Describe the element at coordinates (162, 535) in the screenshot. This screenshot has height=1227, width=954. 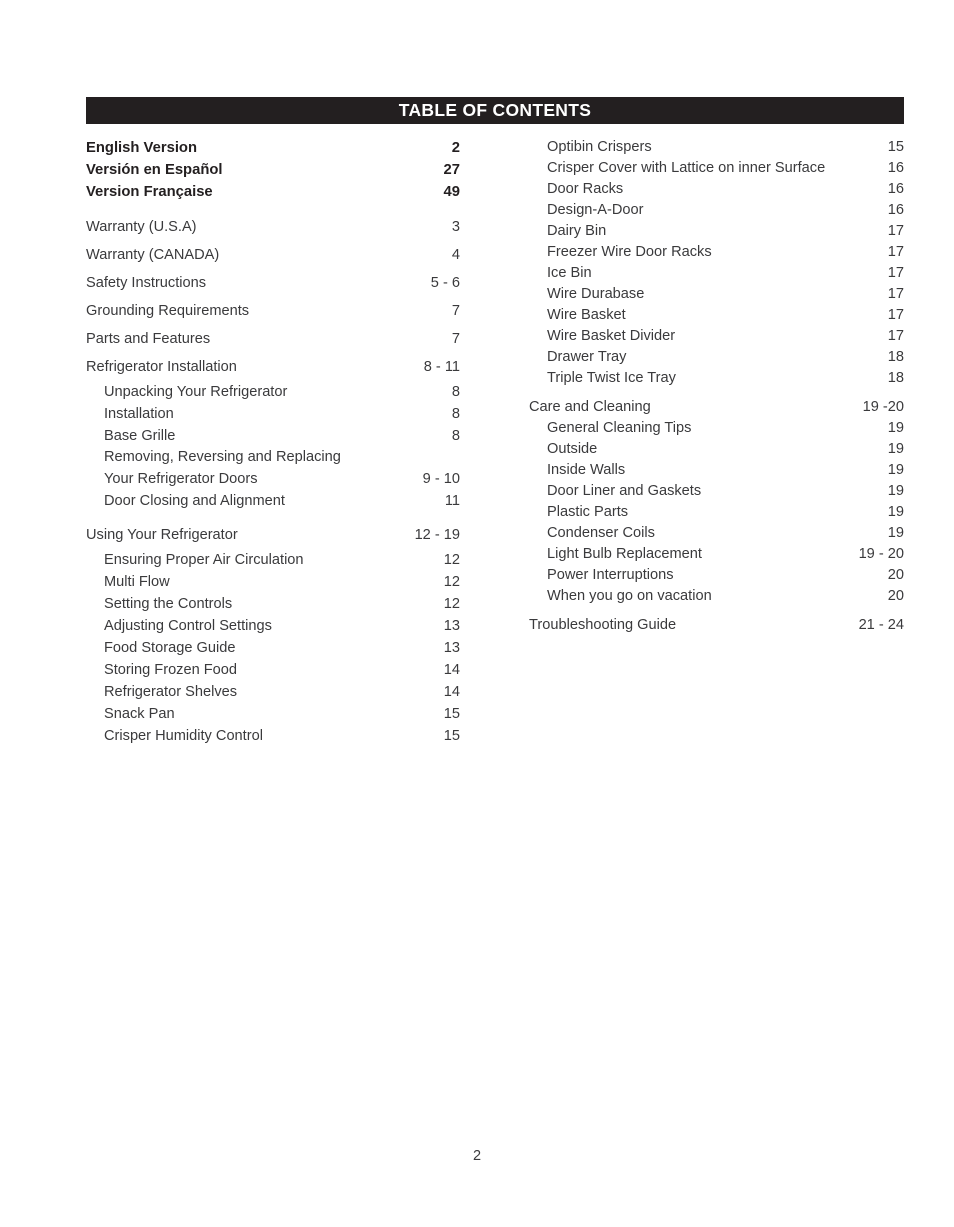
I see `toc-entry-title: Using Your Refrigerator` at that location.